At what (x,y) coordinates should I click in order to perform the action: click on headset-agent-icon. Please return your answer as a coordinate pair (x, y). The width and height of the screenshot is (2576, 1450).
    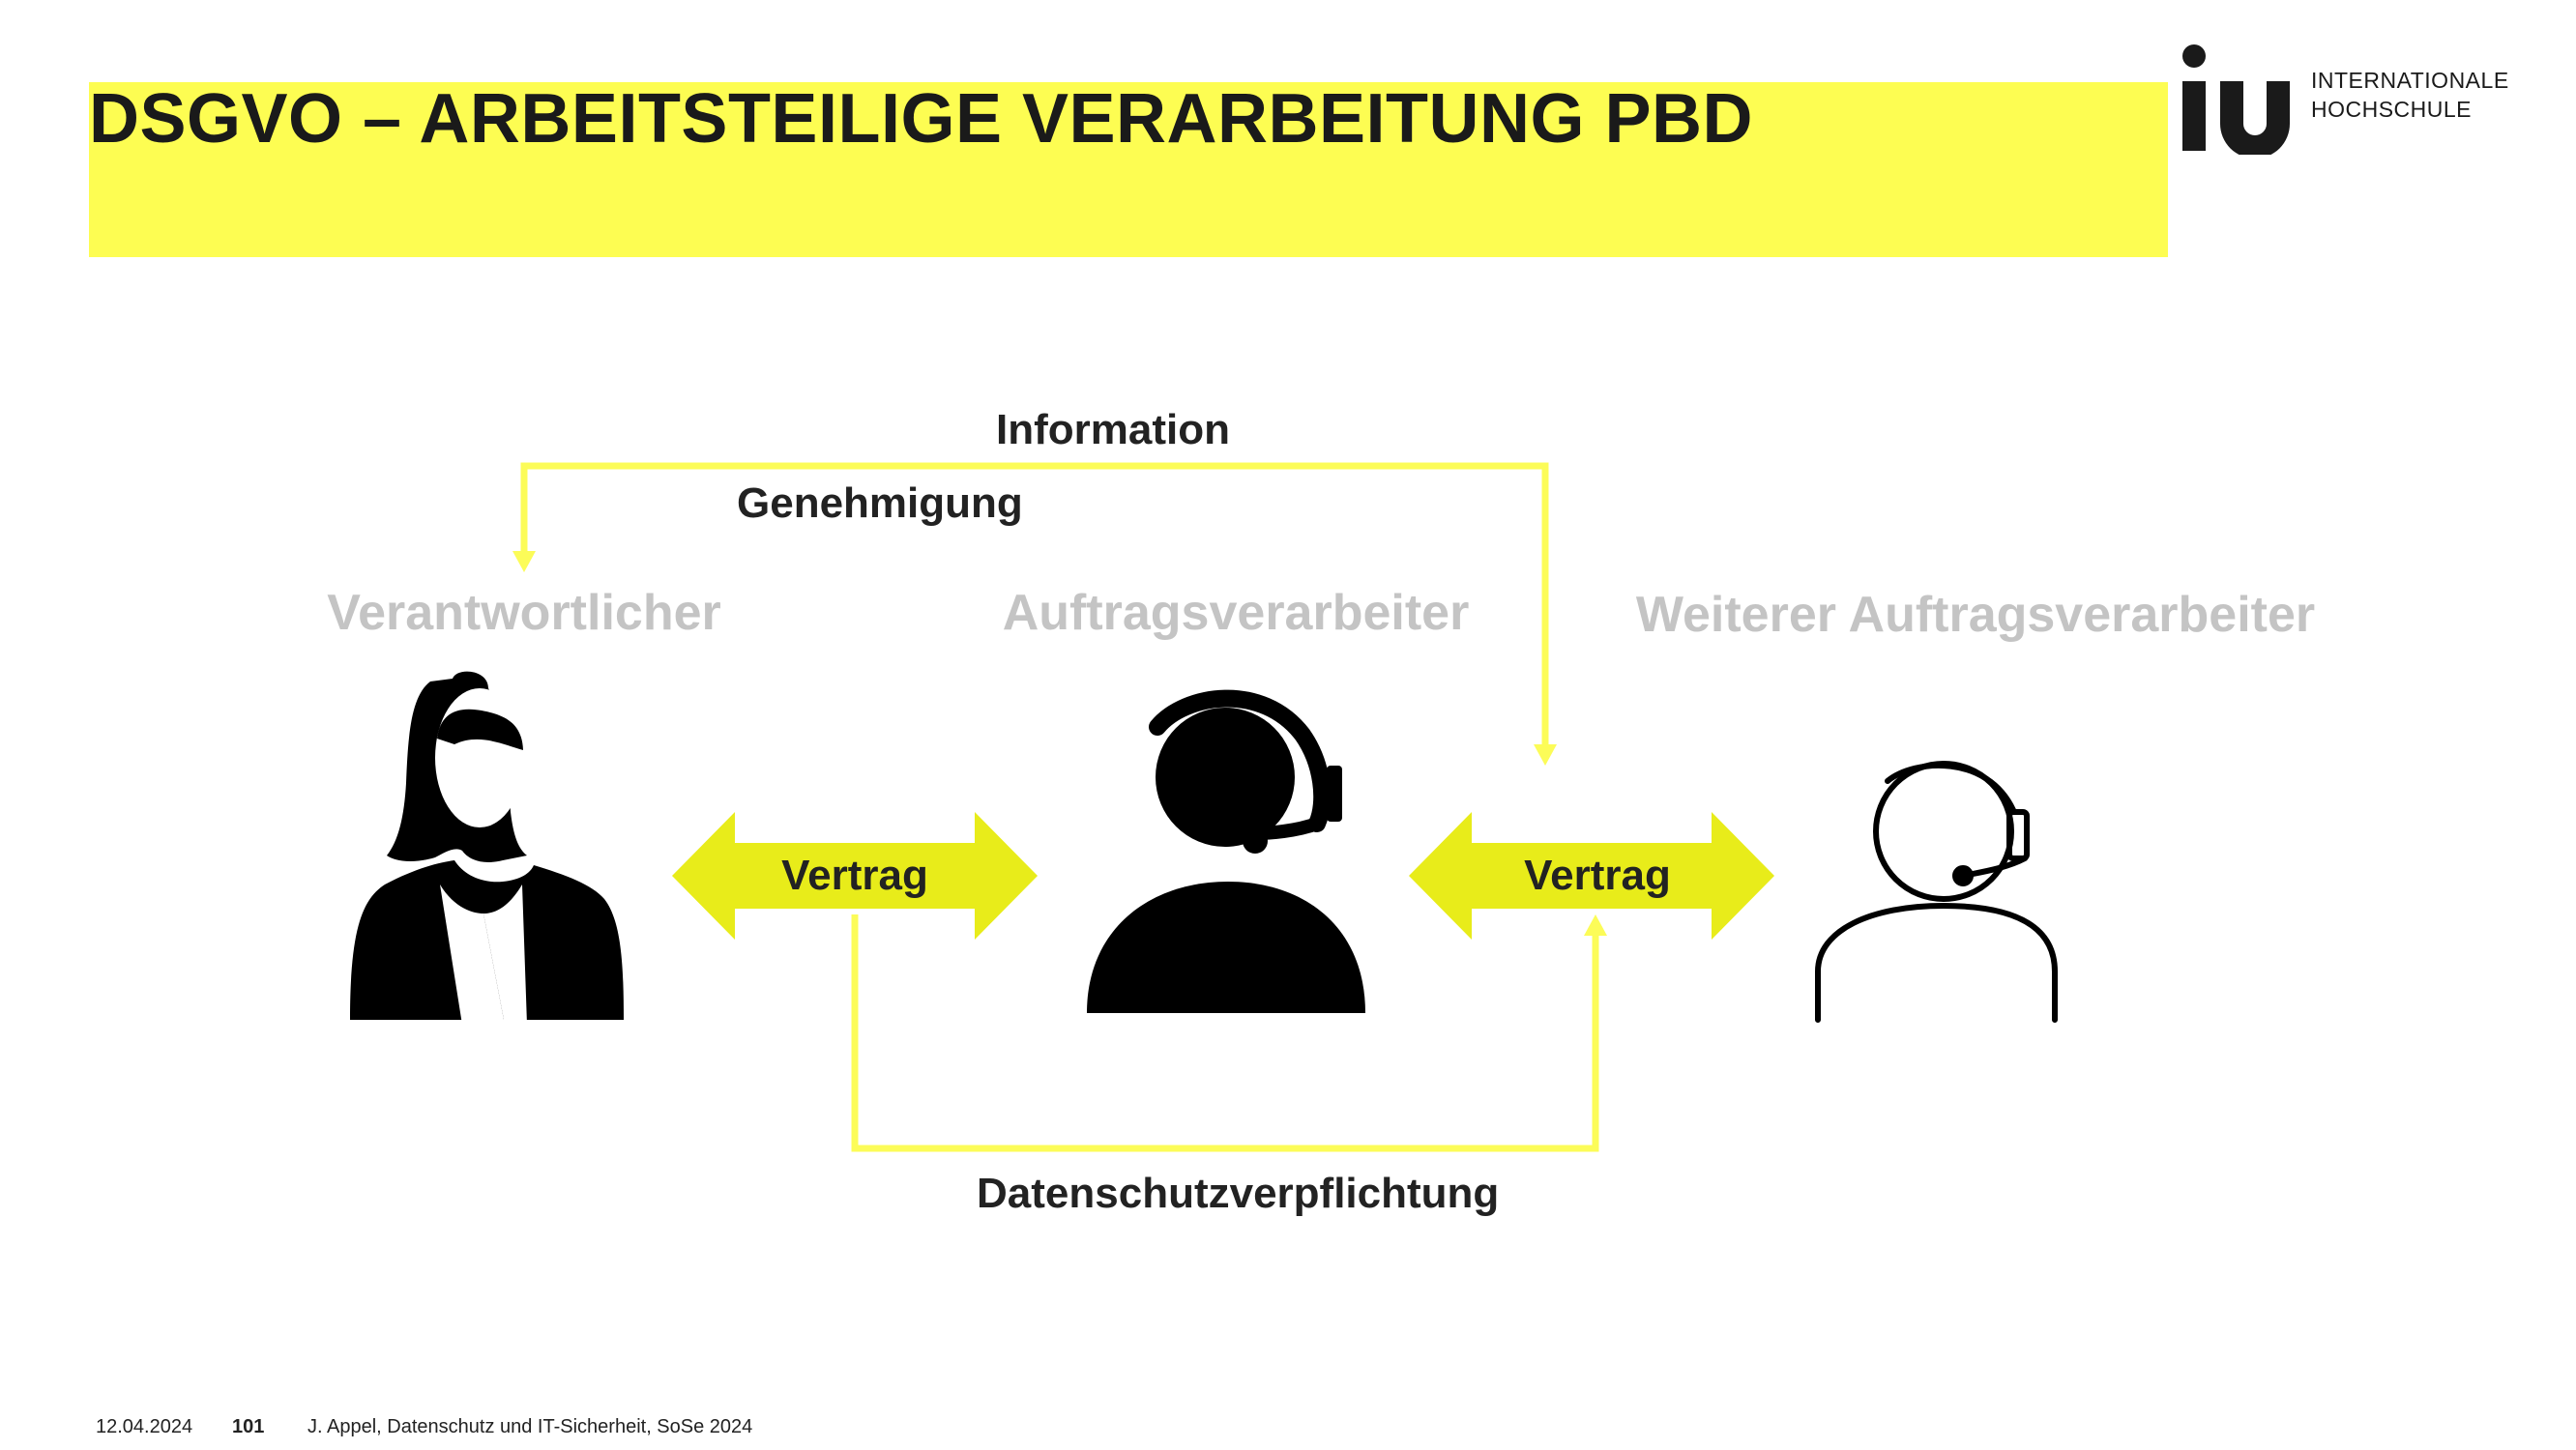
    Looking at the image, I should click on (1226, 851).